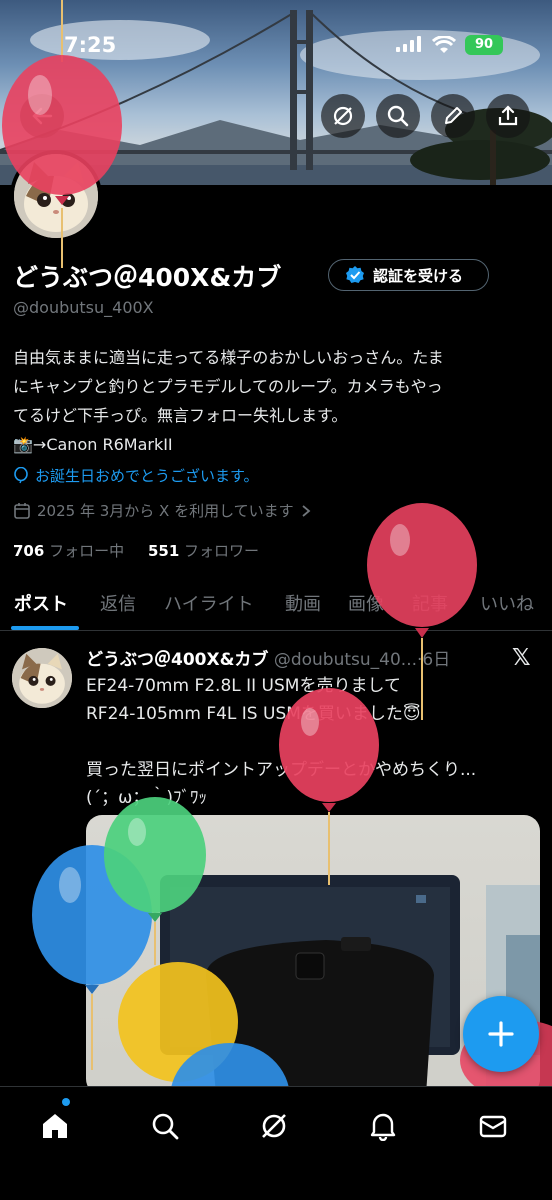 This screenshot has height=1200, width=552. What do you see at coordinates (303, 603) in the screenshot?
I see `tab-videos: 動画` at bounding box center [303, 603].